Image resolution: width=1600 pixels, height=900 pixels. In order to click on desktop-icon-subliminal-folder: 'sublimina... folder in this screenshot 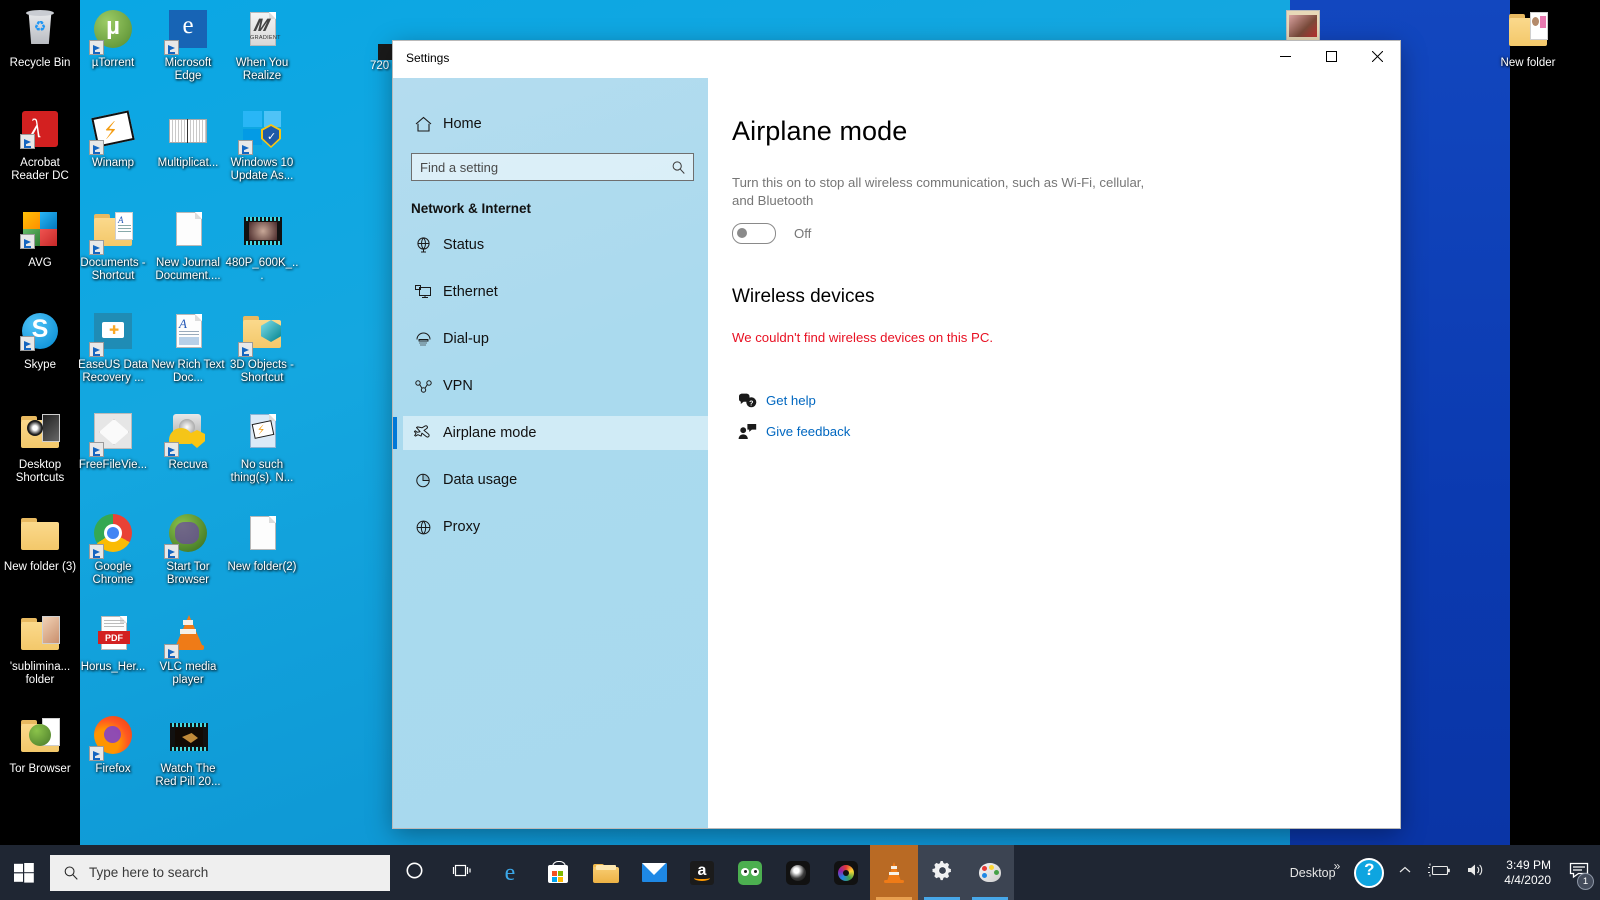, I will do `click(40, 649)`.